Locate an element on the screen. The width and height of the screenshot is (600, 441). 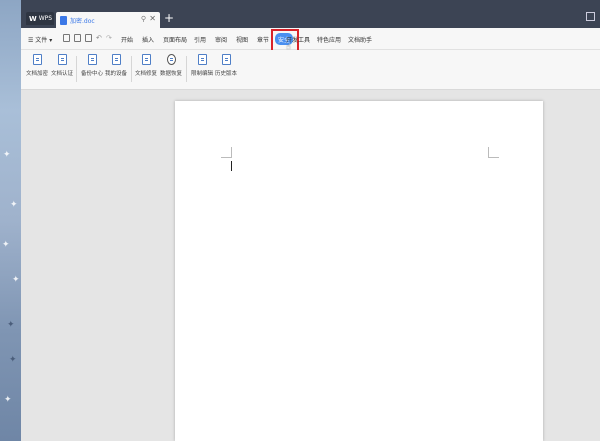
wps-logo-icon: W is located at coordinates (33, 18).